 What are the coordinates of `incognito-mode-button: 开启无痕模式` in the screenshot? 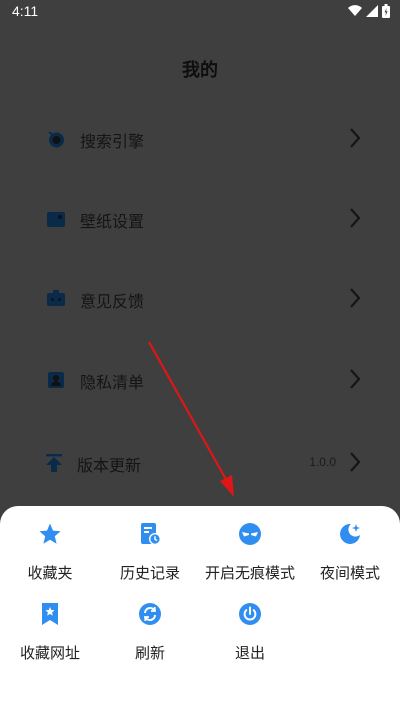 It's located at (250, 546).